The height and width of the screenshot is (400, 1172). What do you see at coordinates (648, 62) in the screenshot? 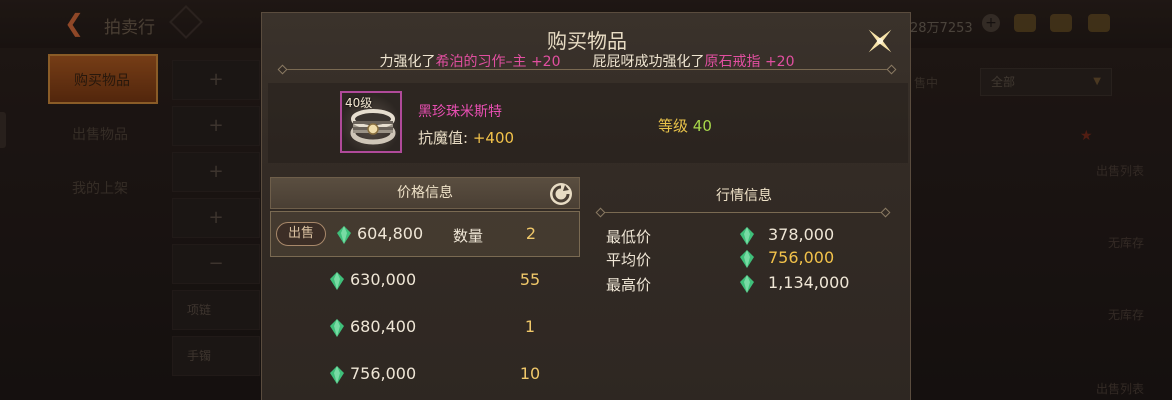
I see `announce-text: 屁屁呀成功强化了` at bounding box center [648, 62].